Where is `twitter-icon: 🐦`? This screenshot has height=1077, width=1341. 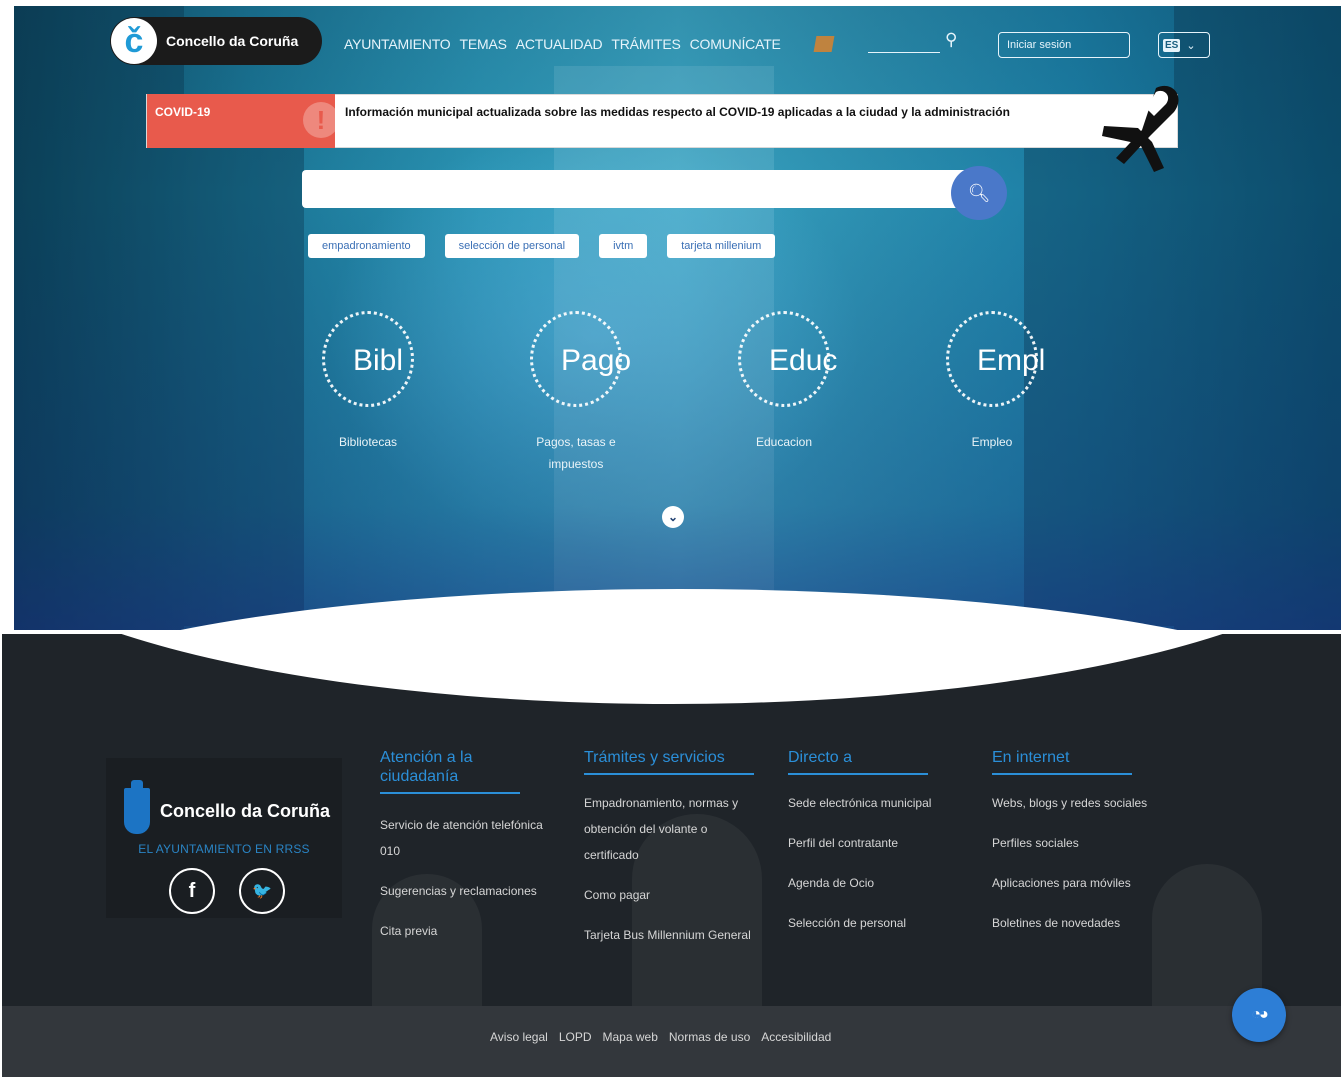 twitter-icon: 🐦 is located at coordinates (262, 891).